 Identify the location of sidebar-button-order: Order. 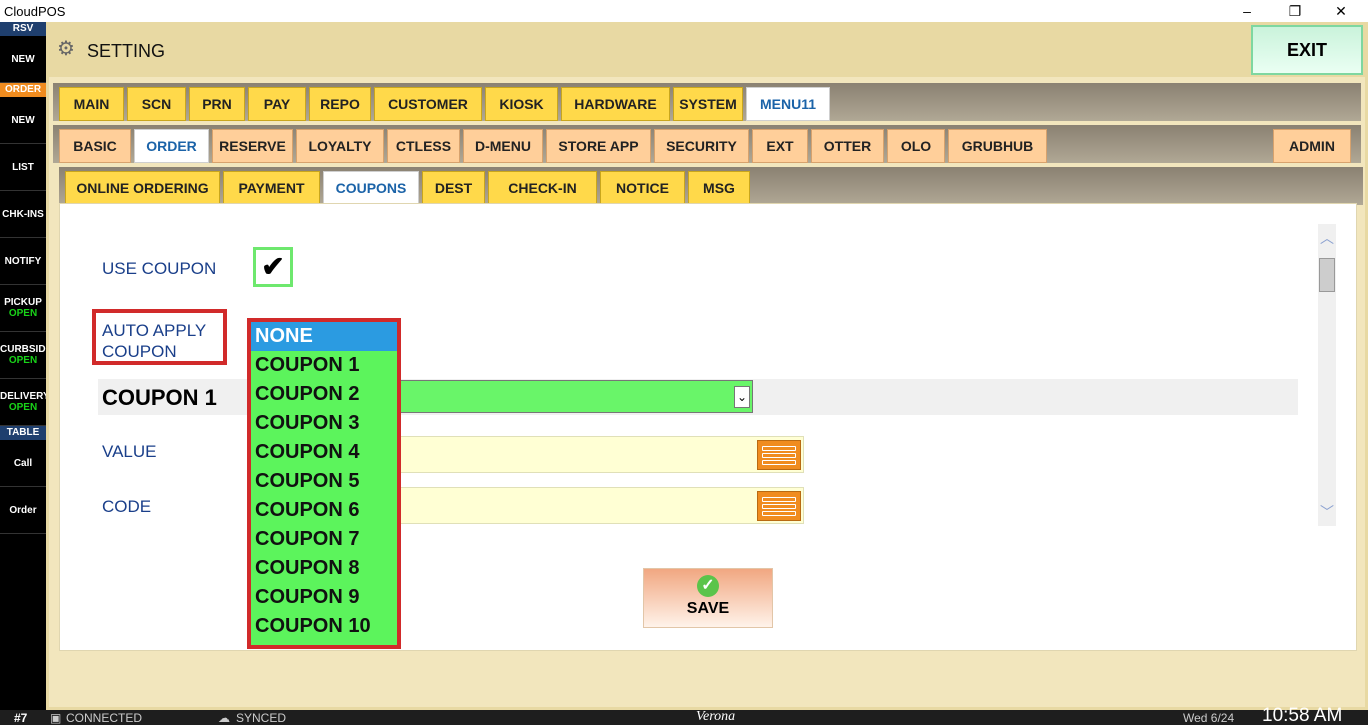
(23, 510).